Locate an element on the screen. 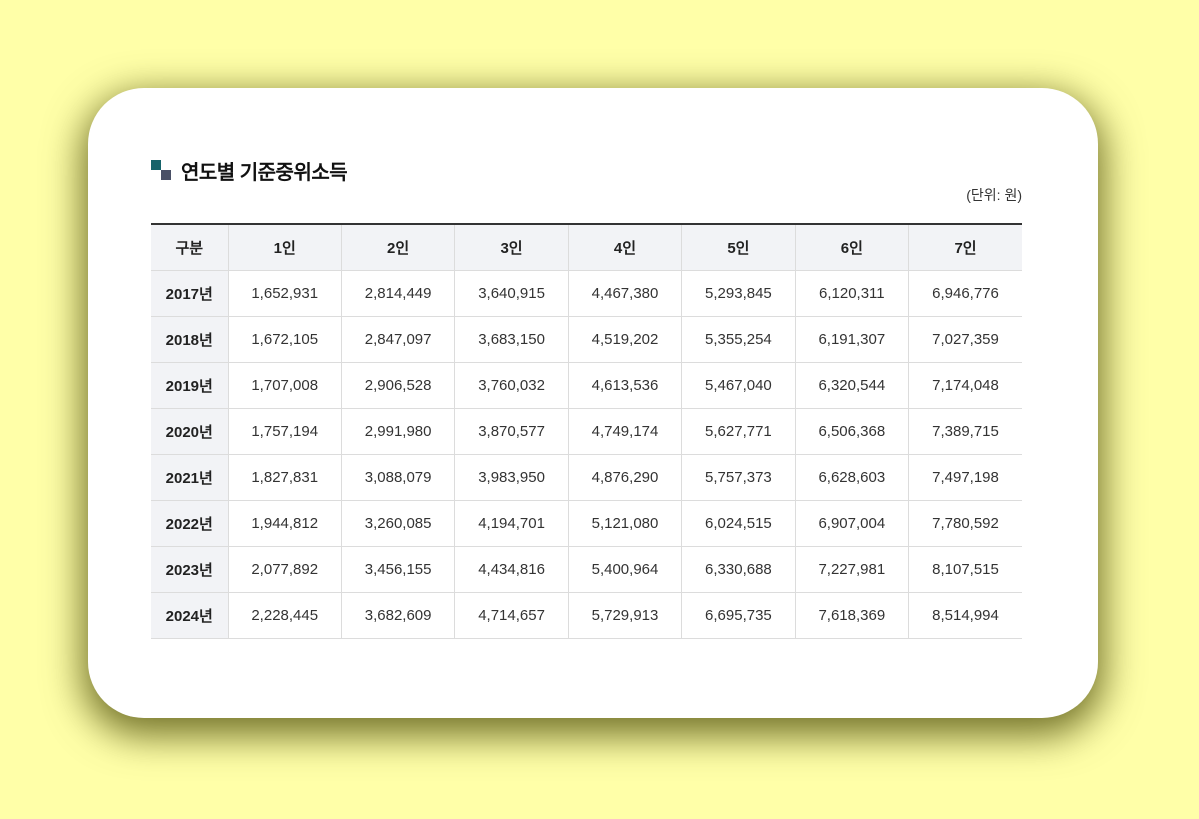  income-cell: 5,729,913 is located at coordinates (624, 615).